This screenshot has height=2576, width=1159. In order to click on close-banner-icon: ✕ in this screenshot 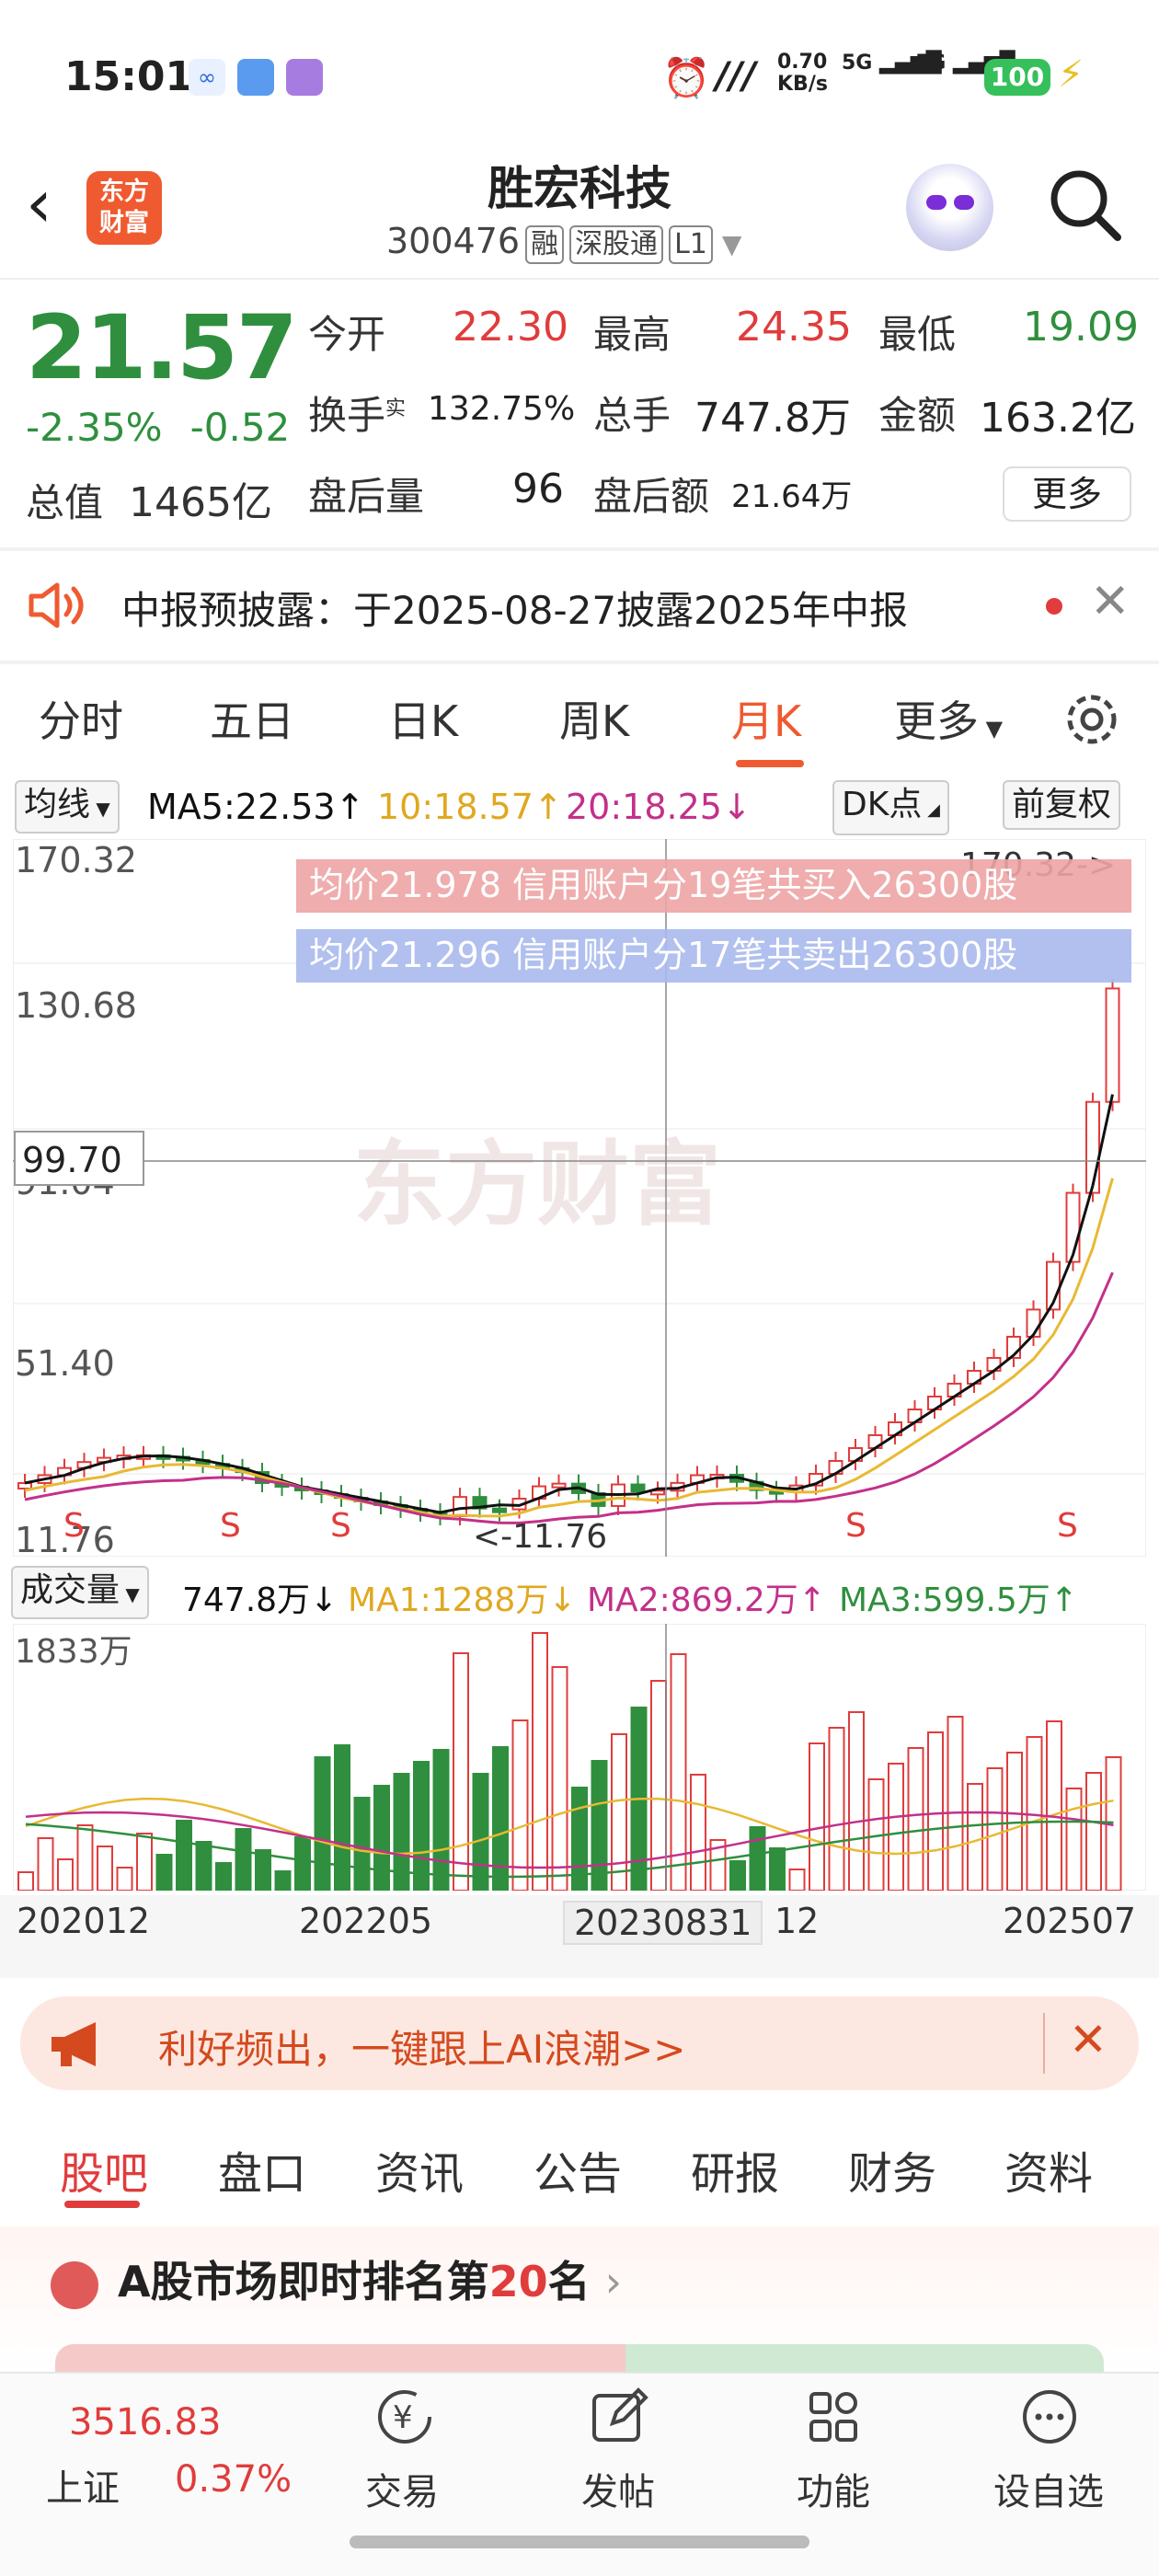, I will do `click(1088, 2039)`.